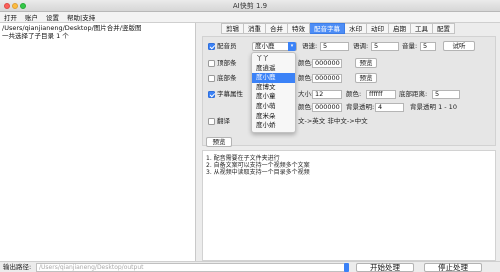 This screenshot has width=500, height=272. What do you see at coordinates (211, 46) in the screenshot?
I see `dubbing-checkbox` at bounding box center [211, 46].